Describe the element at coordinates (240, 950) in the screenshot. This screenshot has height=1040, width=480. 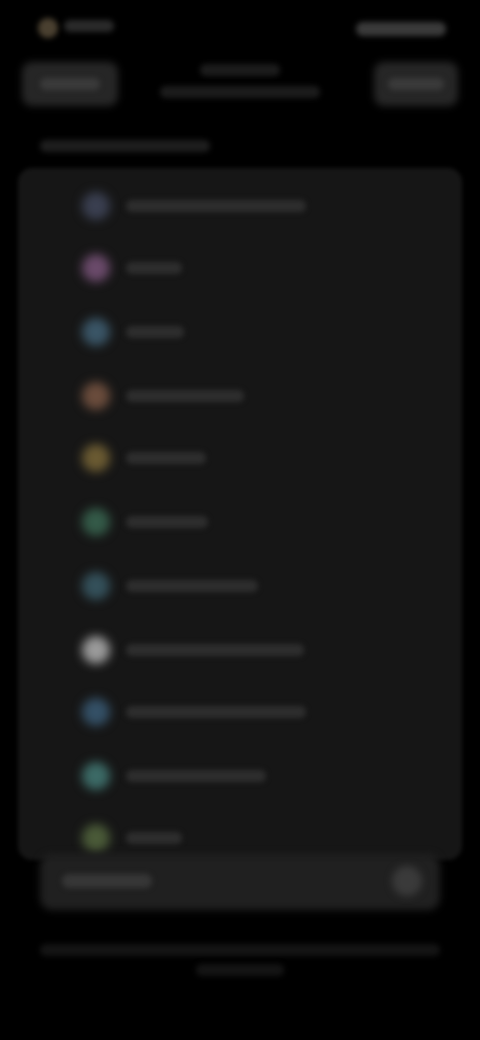
I see `footer-text` at that location.